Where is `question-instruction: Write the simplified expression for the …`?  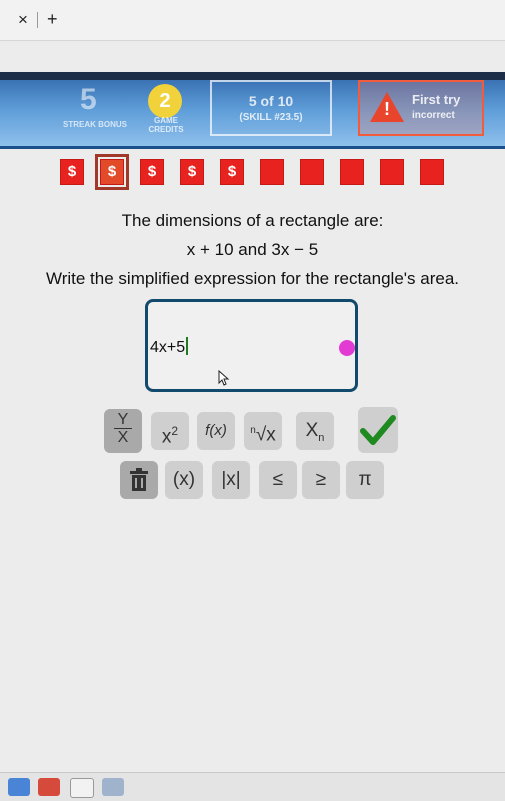 question-instruction: Write the simplified expression for the … is located at coordinates (252, 278).